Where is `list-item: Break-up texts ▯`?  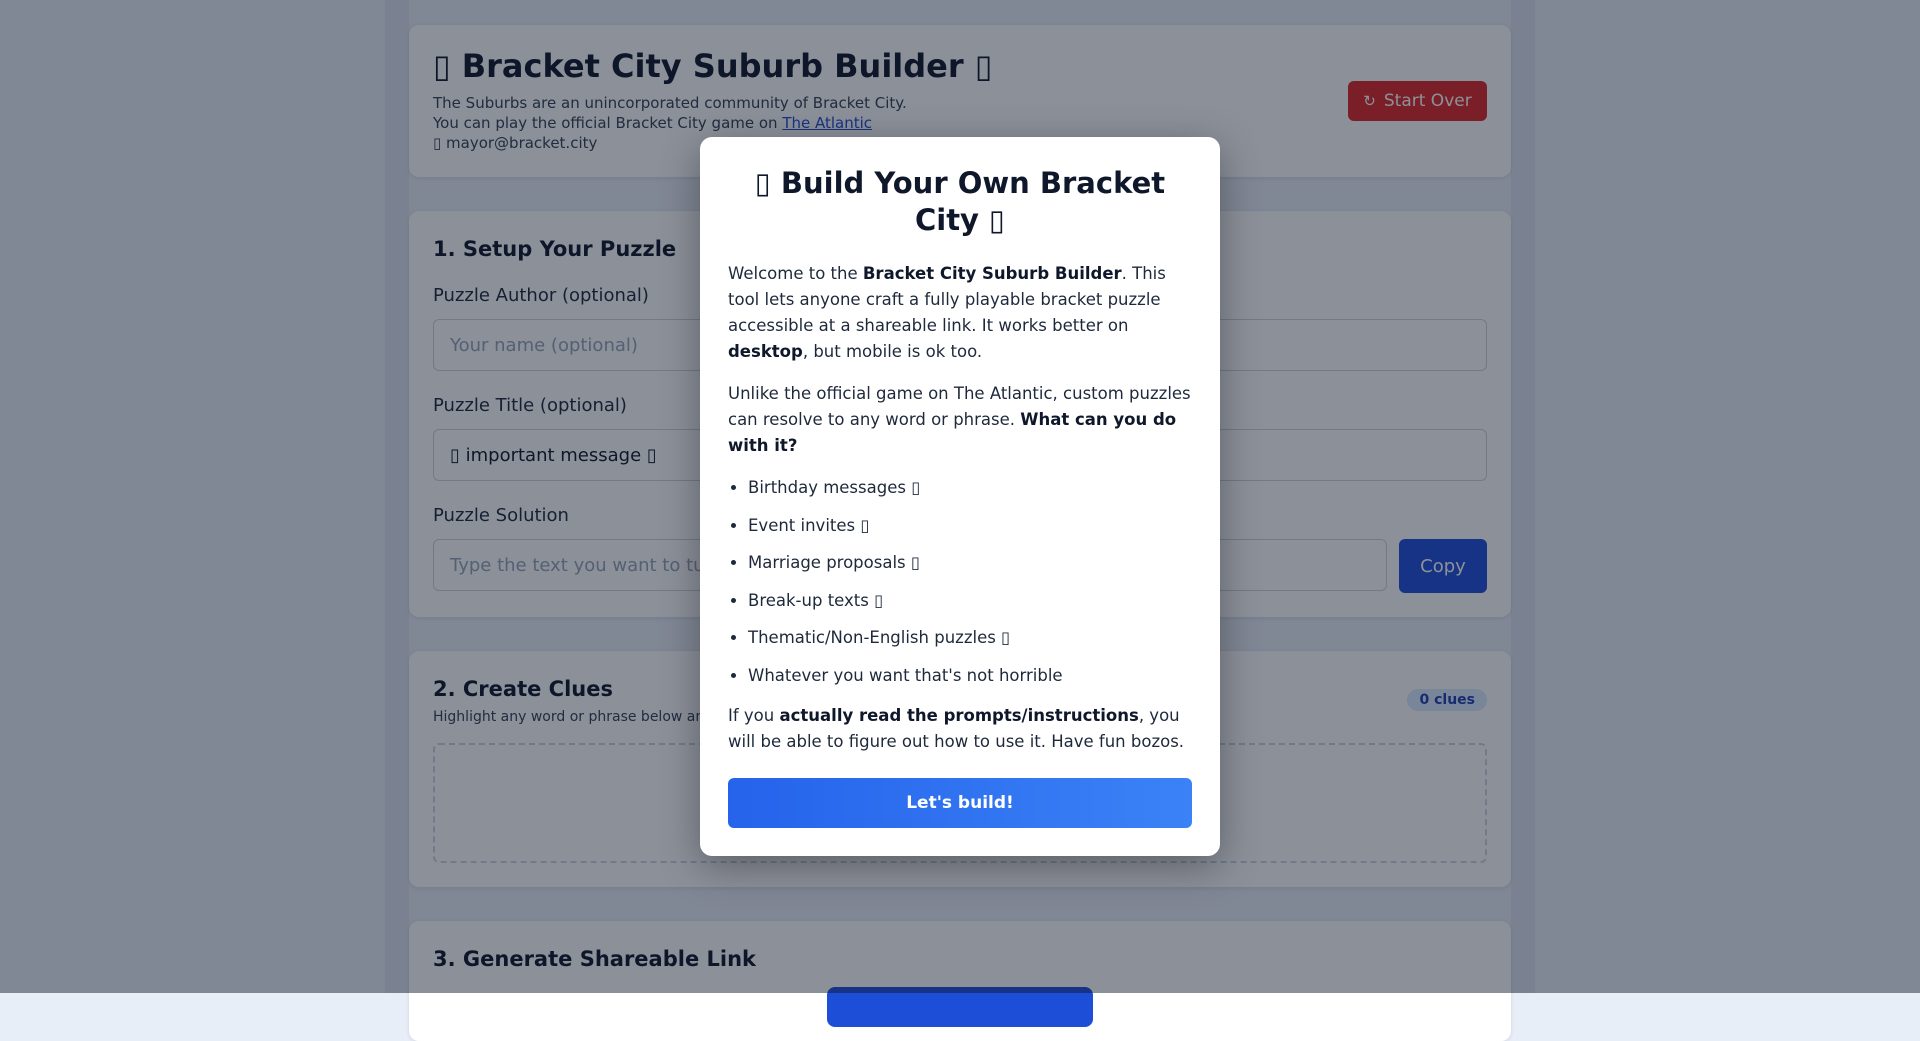 list-item: Break-up texts ▯ is located at coordinates (970, 601).